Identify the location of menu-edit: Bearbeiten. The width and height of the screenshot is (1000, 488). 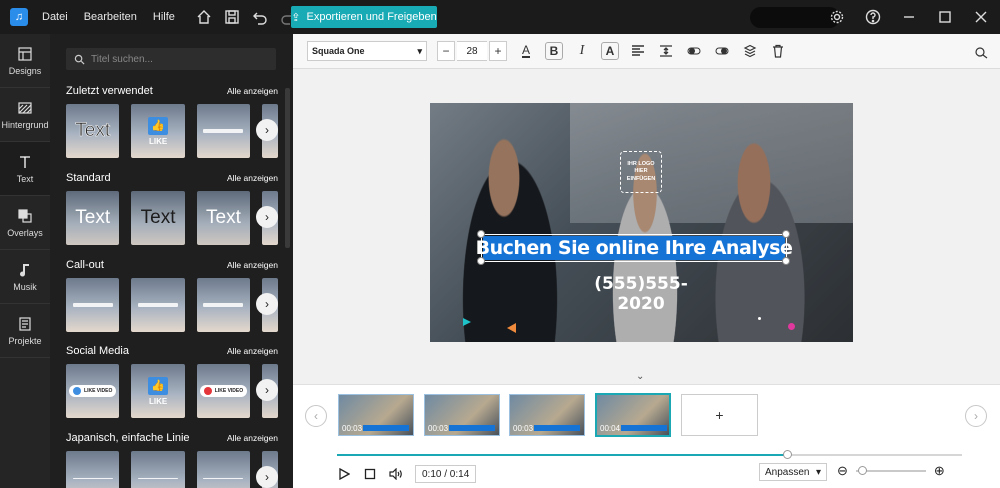
(110, 17).